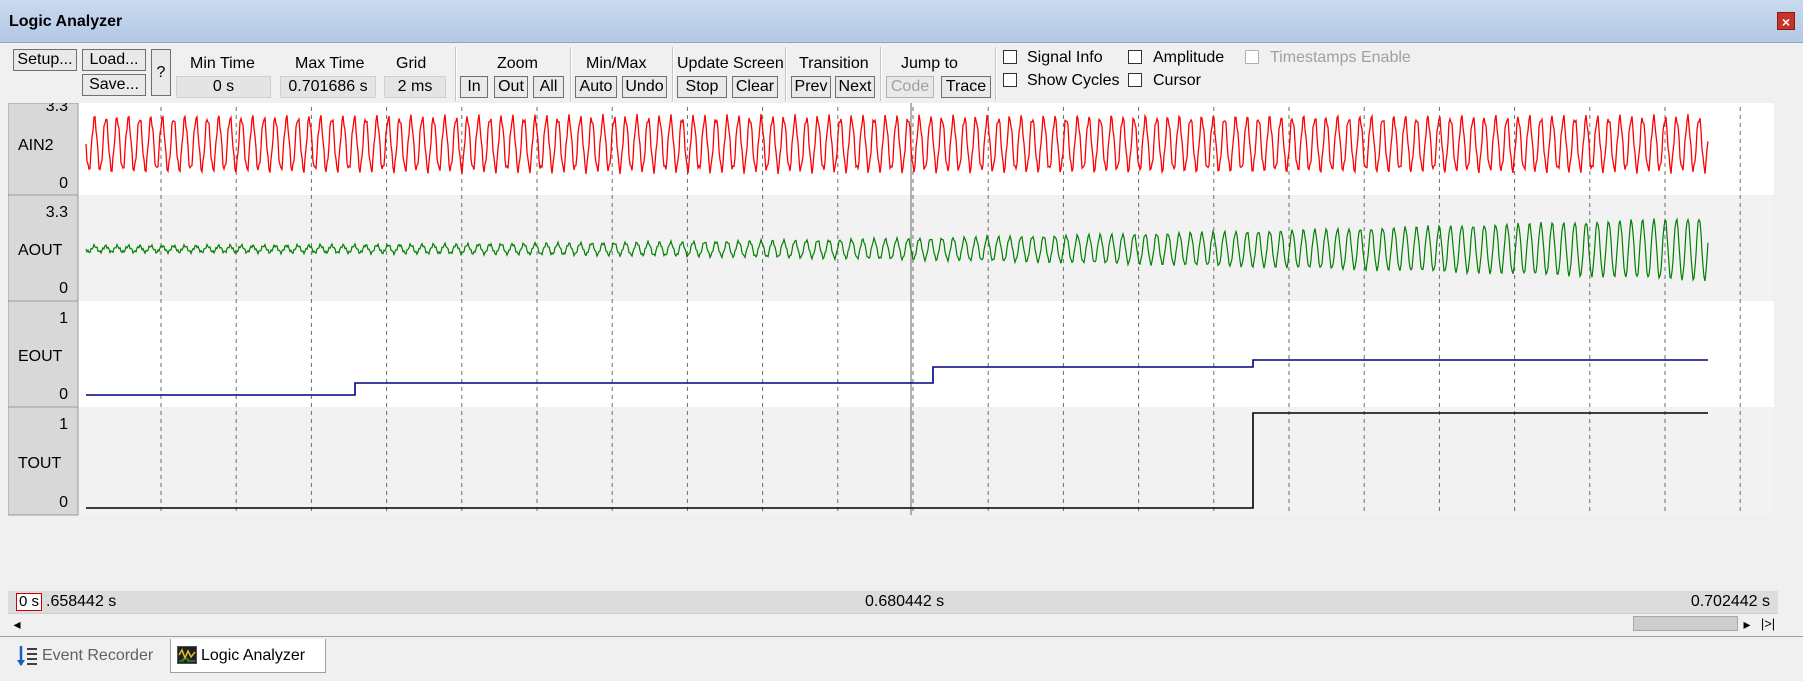 This screenshot has height=681, width=1803. Describe the element at coordinates (1135, 80) in the screenshot. I see `cursor-checkbox` at that location.